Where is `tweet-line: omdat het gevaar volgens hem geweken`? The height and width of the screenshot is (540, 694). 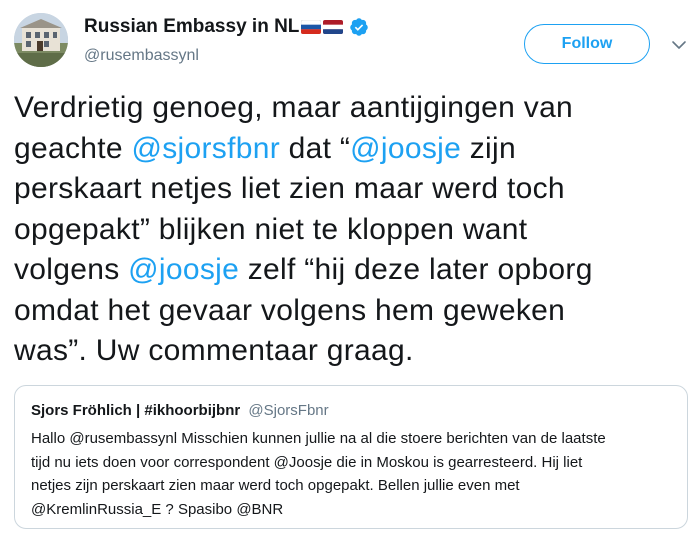
tweet-line: omdat het gevaar volgens hem geweken is located at coordinates (290, 310).